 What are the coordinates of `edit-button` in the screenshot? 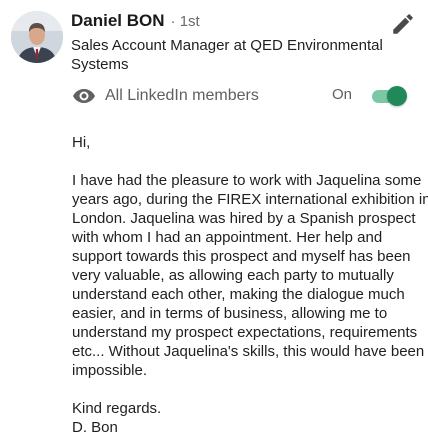 It's located at (403, 24).